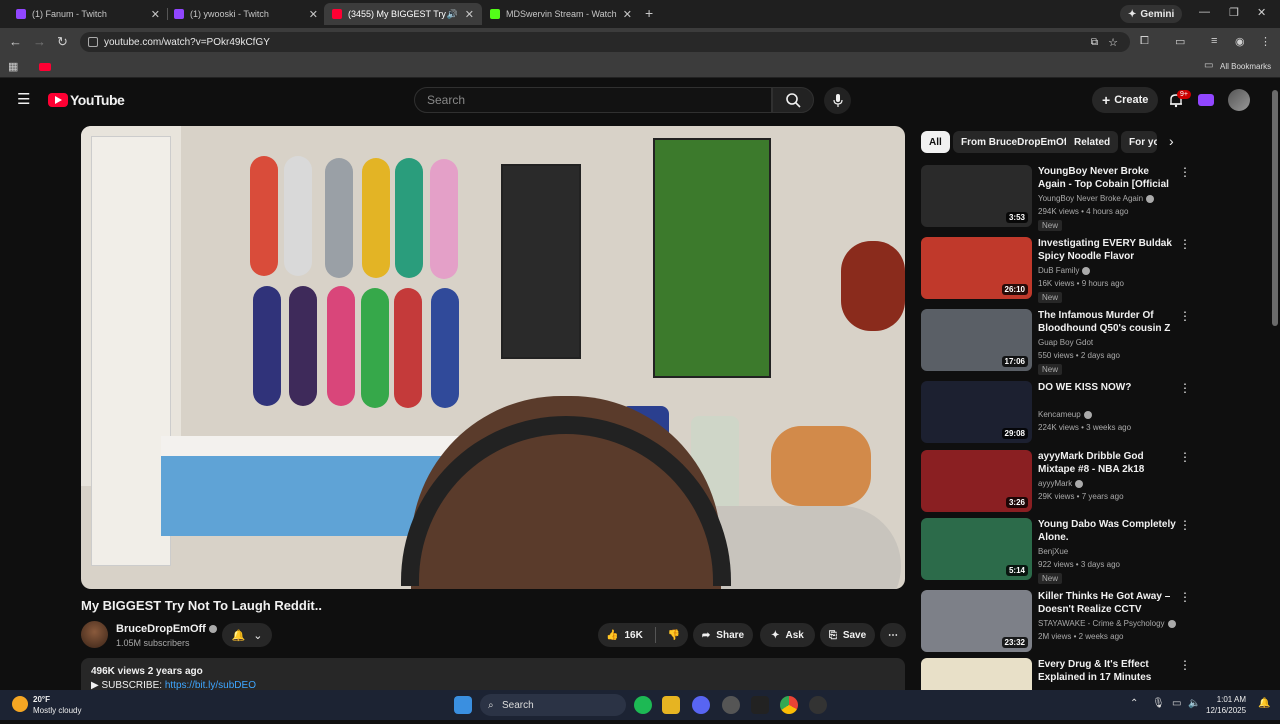 Image resolution: width=1280 pixels, height=724 pixels. I want to click on save-button: ⎘ Save, so click(847, 635).